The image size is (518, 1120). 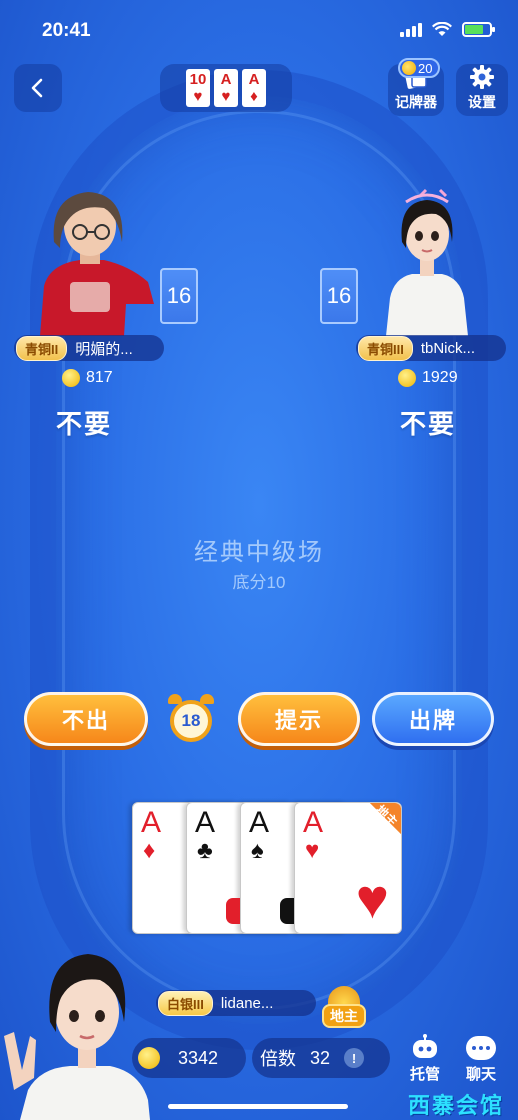 I want to click on battery-icon, so click(x=478, y=29).